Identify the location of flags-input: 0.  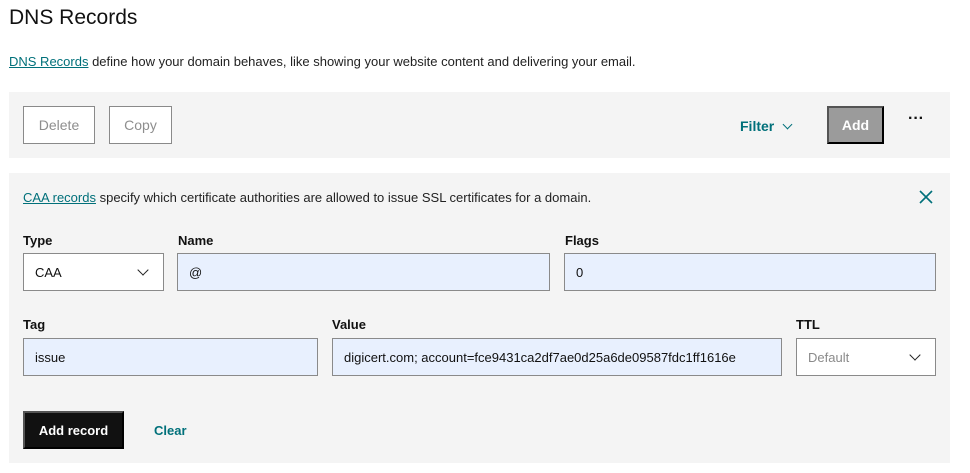
(750, 272).